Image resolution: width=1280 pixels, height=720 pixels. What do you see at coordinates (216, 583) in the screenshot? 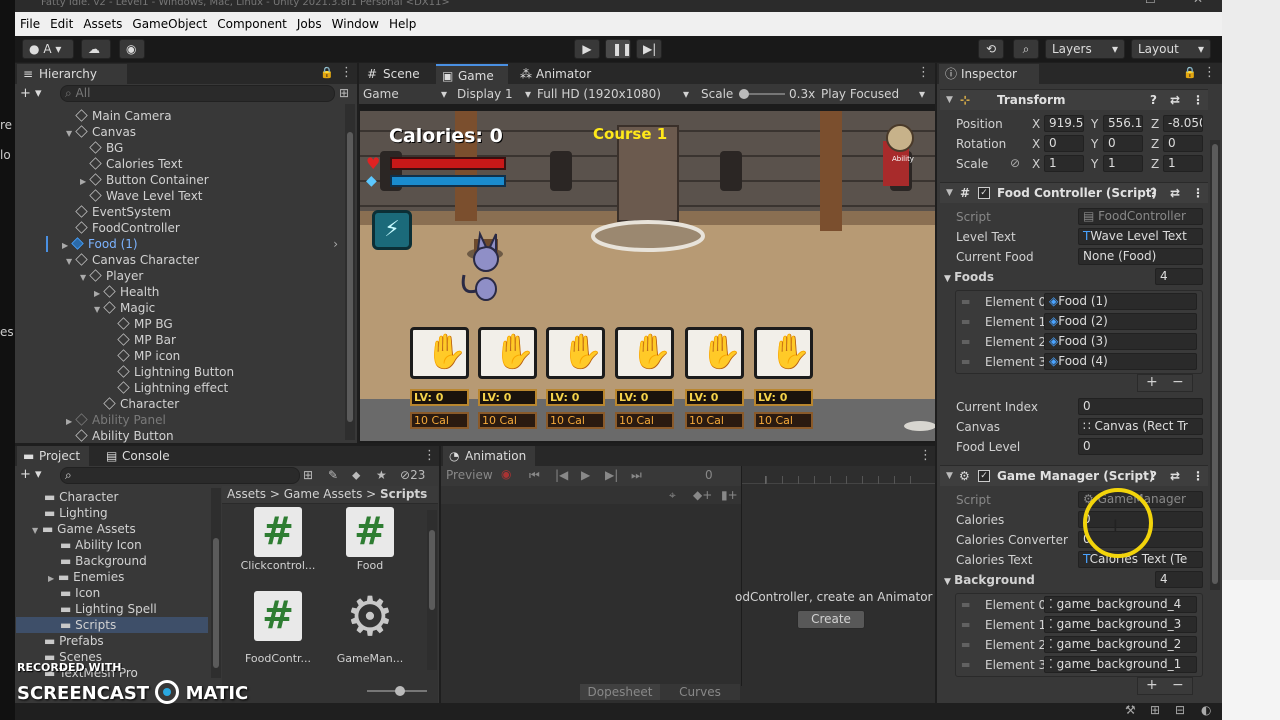
I see `folder-scrollbar` at bounding box center [216, 583].